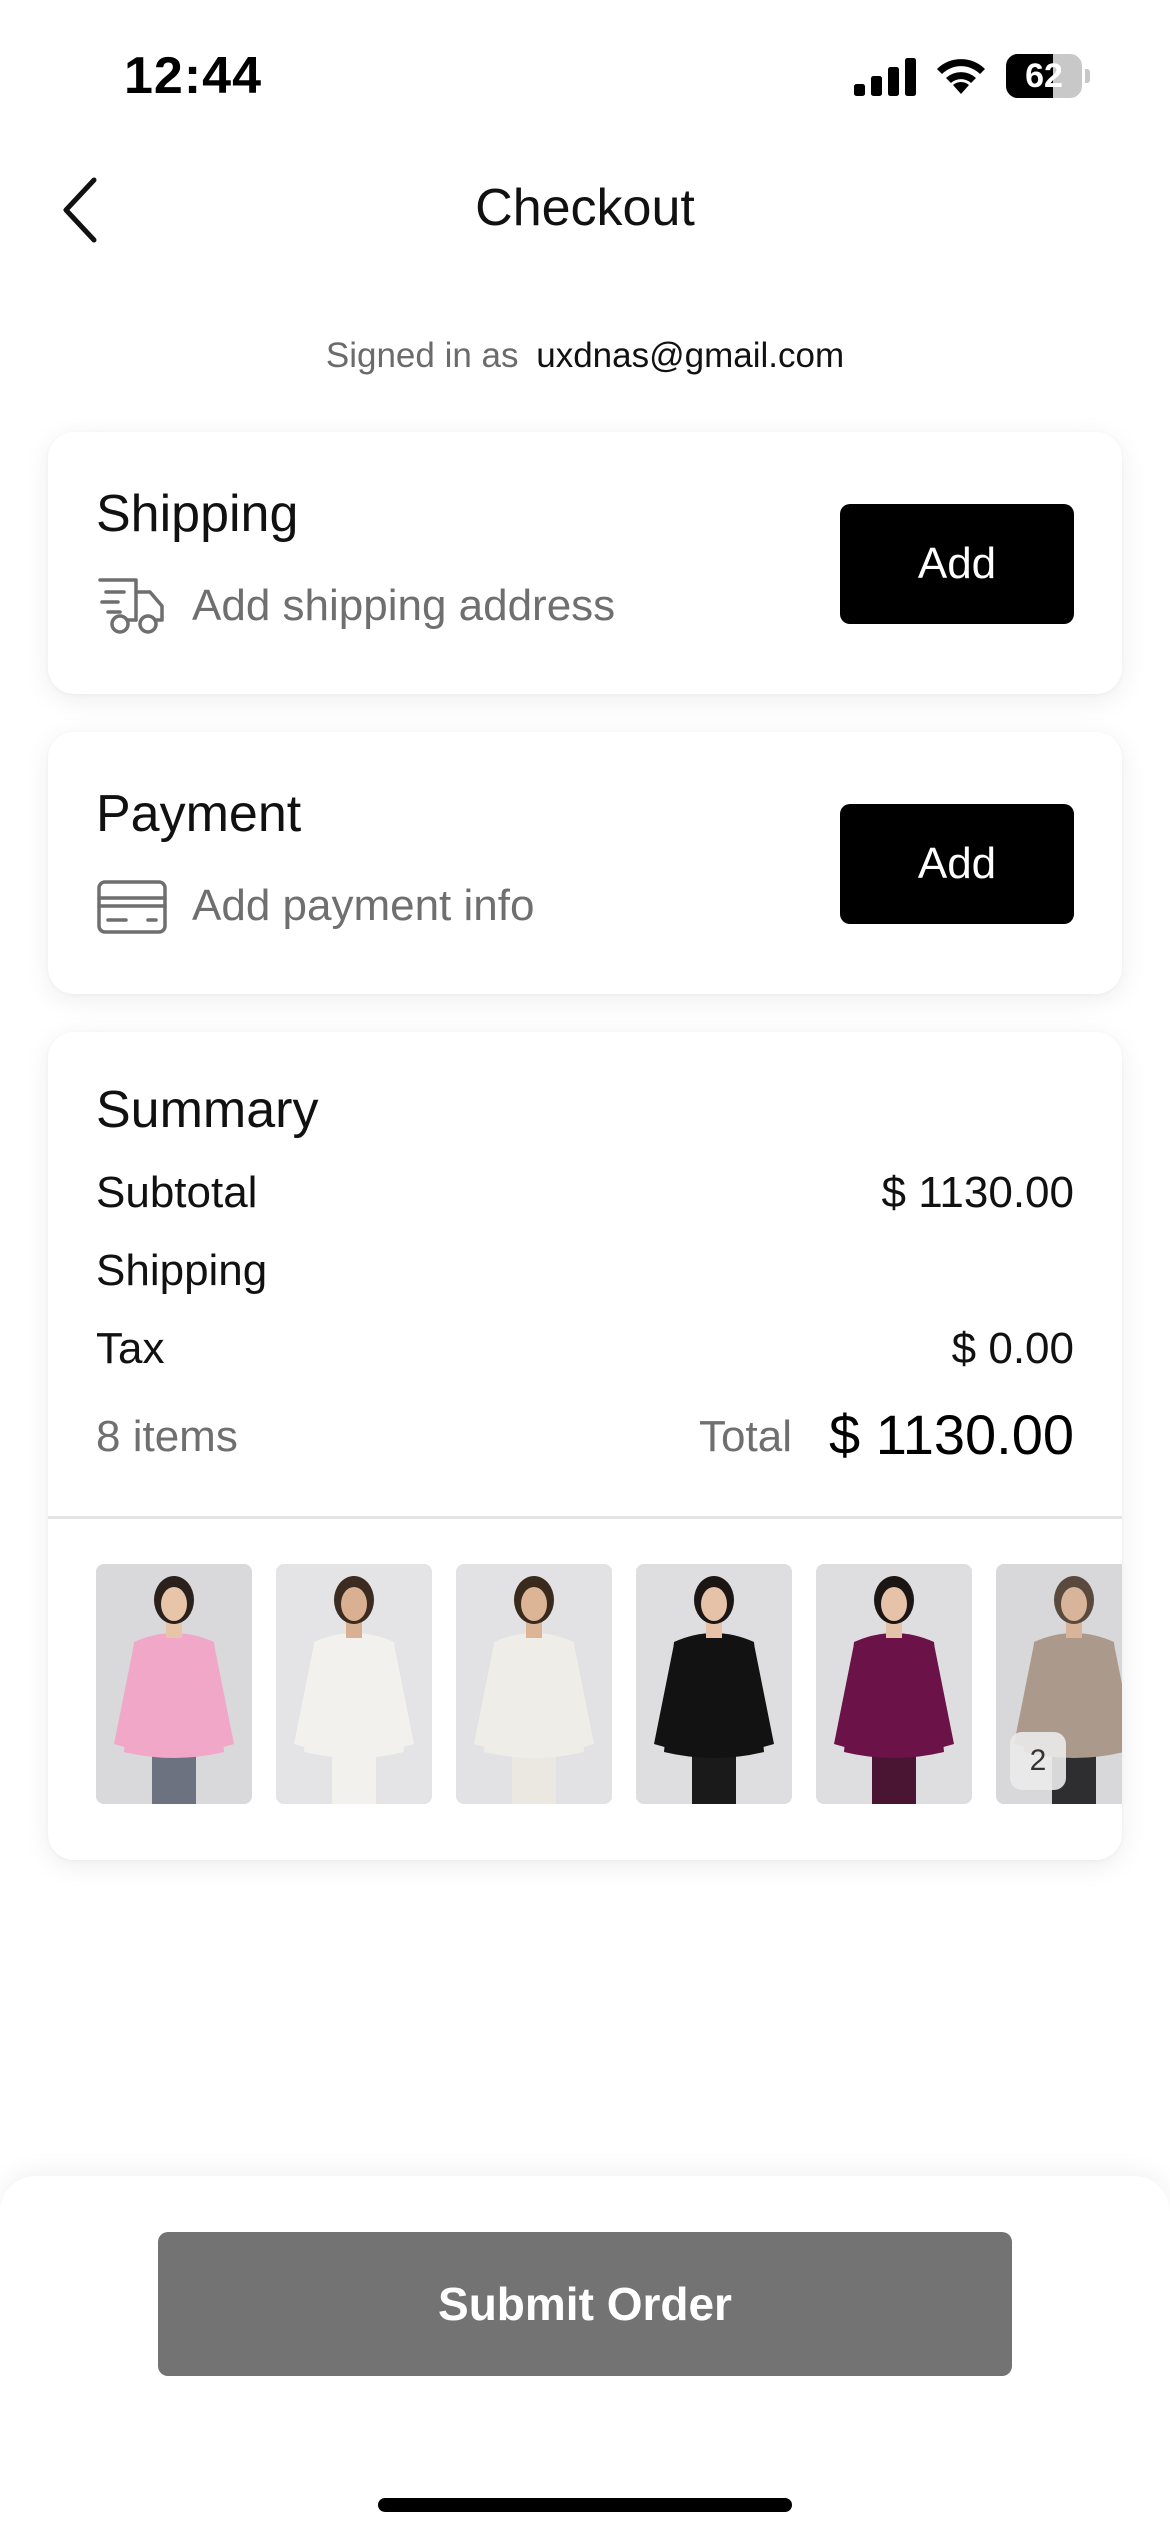 Image resolution: width=1170 pixels, height=2532 pixels. I want to click on credit-card-icon, so click(132, 907).